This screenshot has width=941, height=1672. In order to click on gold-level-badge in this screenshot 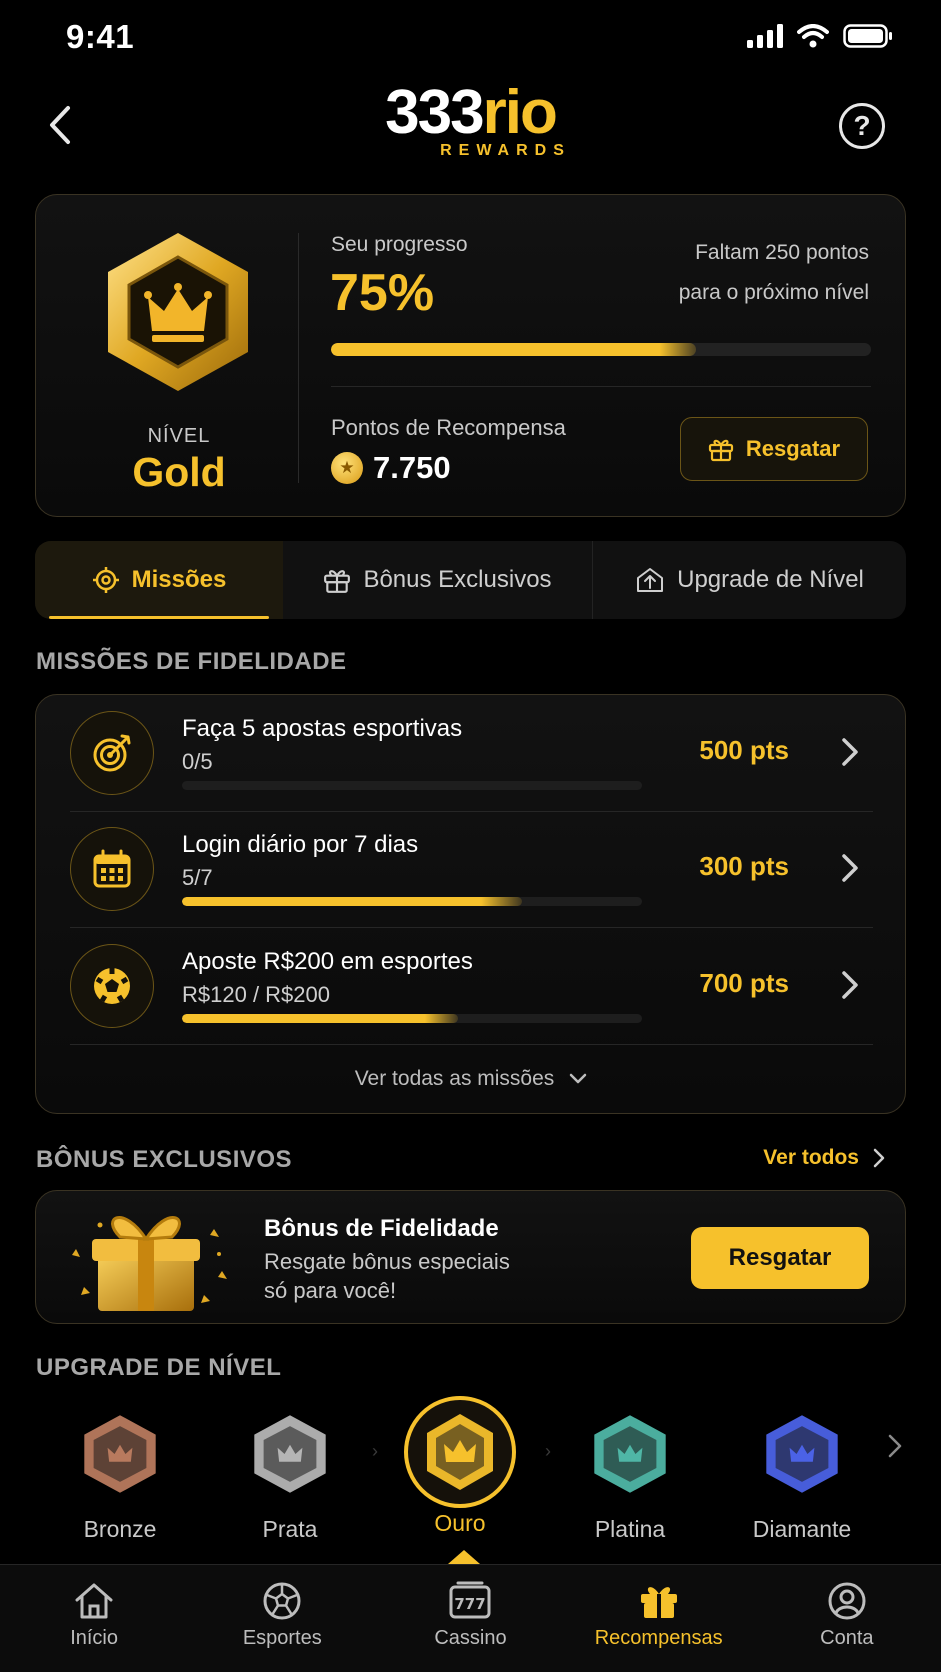, I will do `click(178, 312)`.